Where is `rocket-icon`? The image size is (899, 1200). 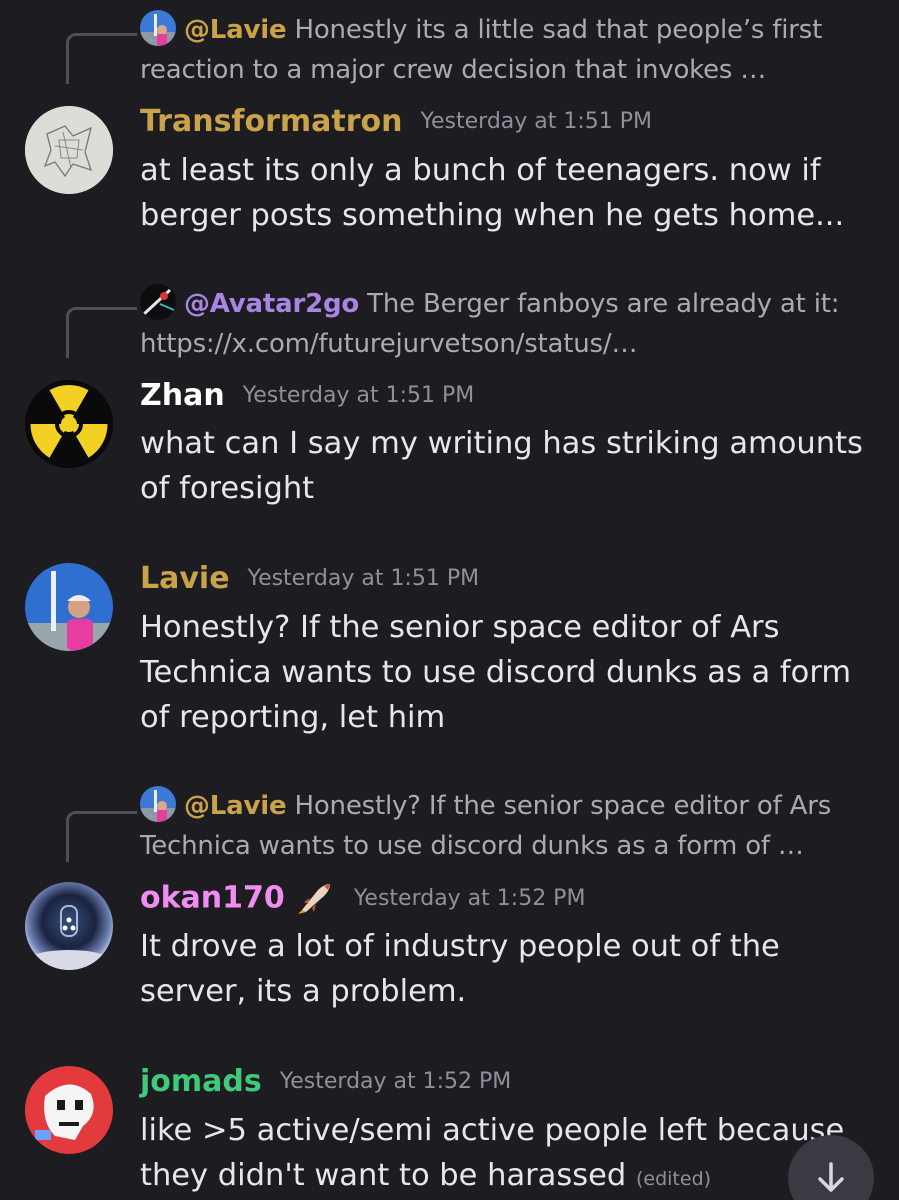
rocket-icon is located at coordinates (314, 898).